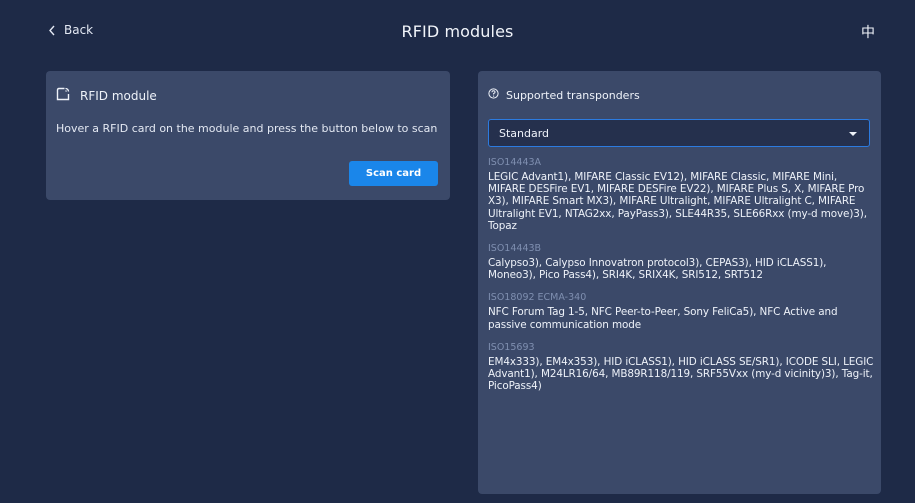 The image size is (915, 503). I want to click on standard-select: Standard, so click(679, 133).